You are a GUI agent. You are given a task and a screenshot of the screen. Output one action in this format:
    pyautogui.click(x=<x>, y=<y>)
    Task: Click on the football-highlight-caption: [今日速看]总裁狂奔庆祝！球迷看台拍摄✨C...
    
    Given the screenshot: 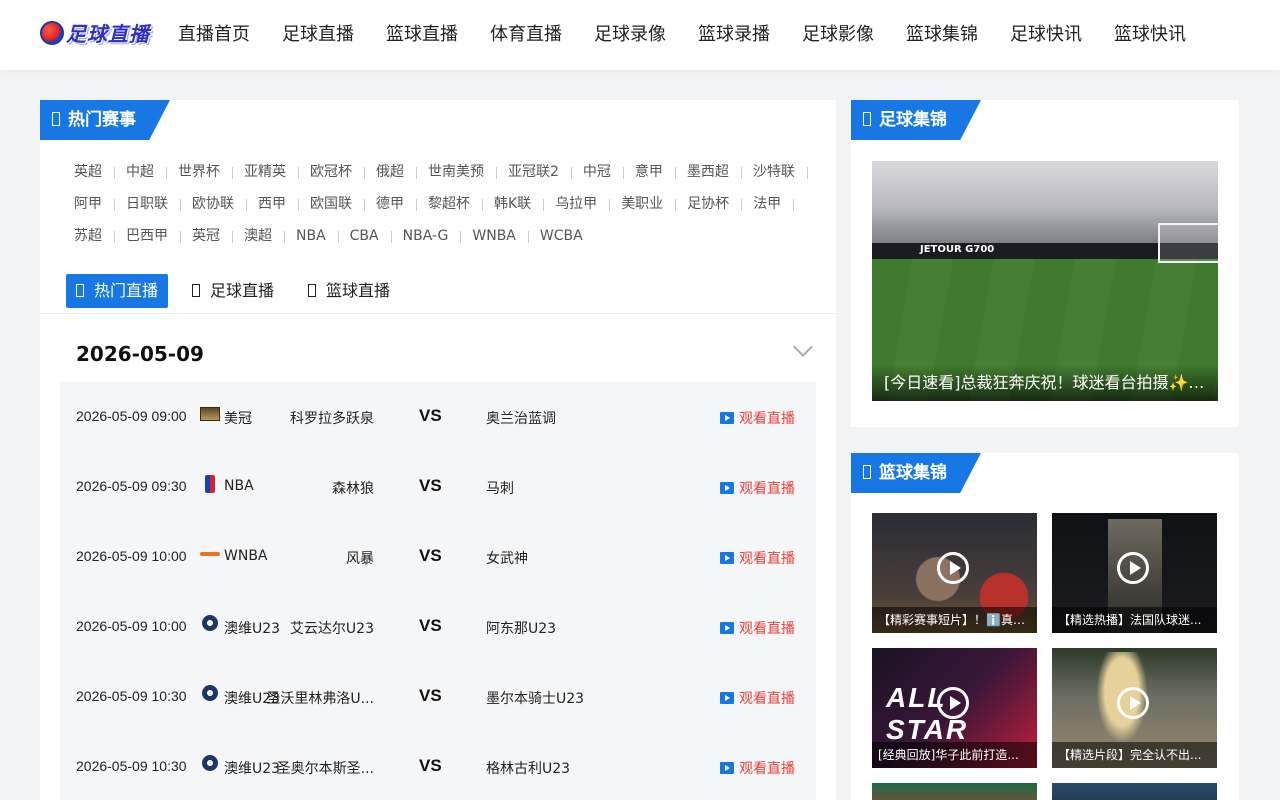 What is the action you would take?
    pyautogui.click(x=1045, y=383)
    